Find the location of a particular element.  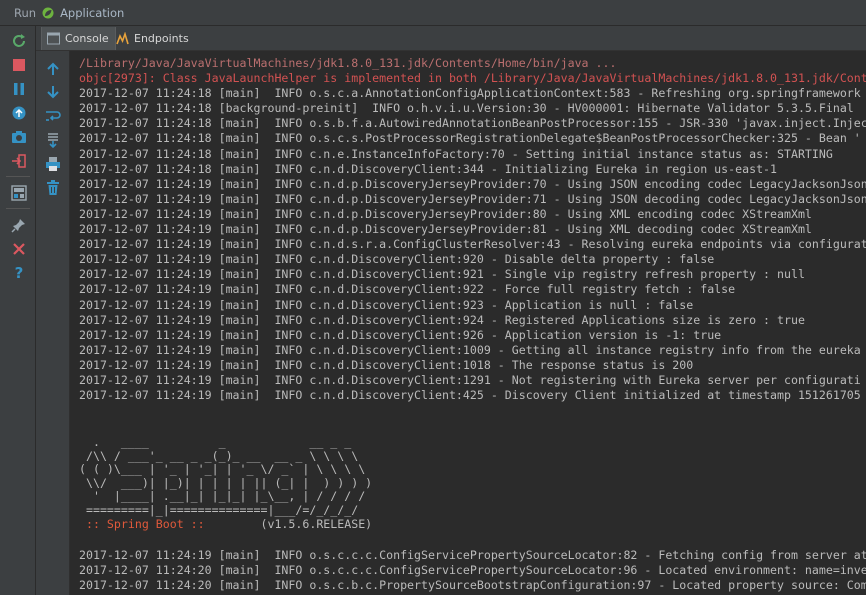

tab-console-label: Console is located at coordinates (87, 38).